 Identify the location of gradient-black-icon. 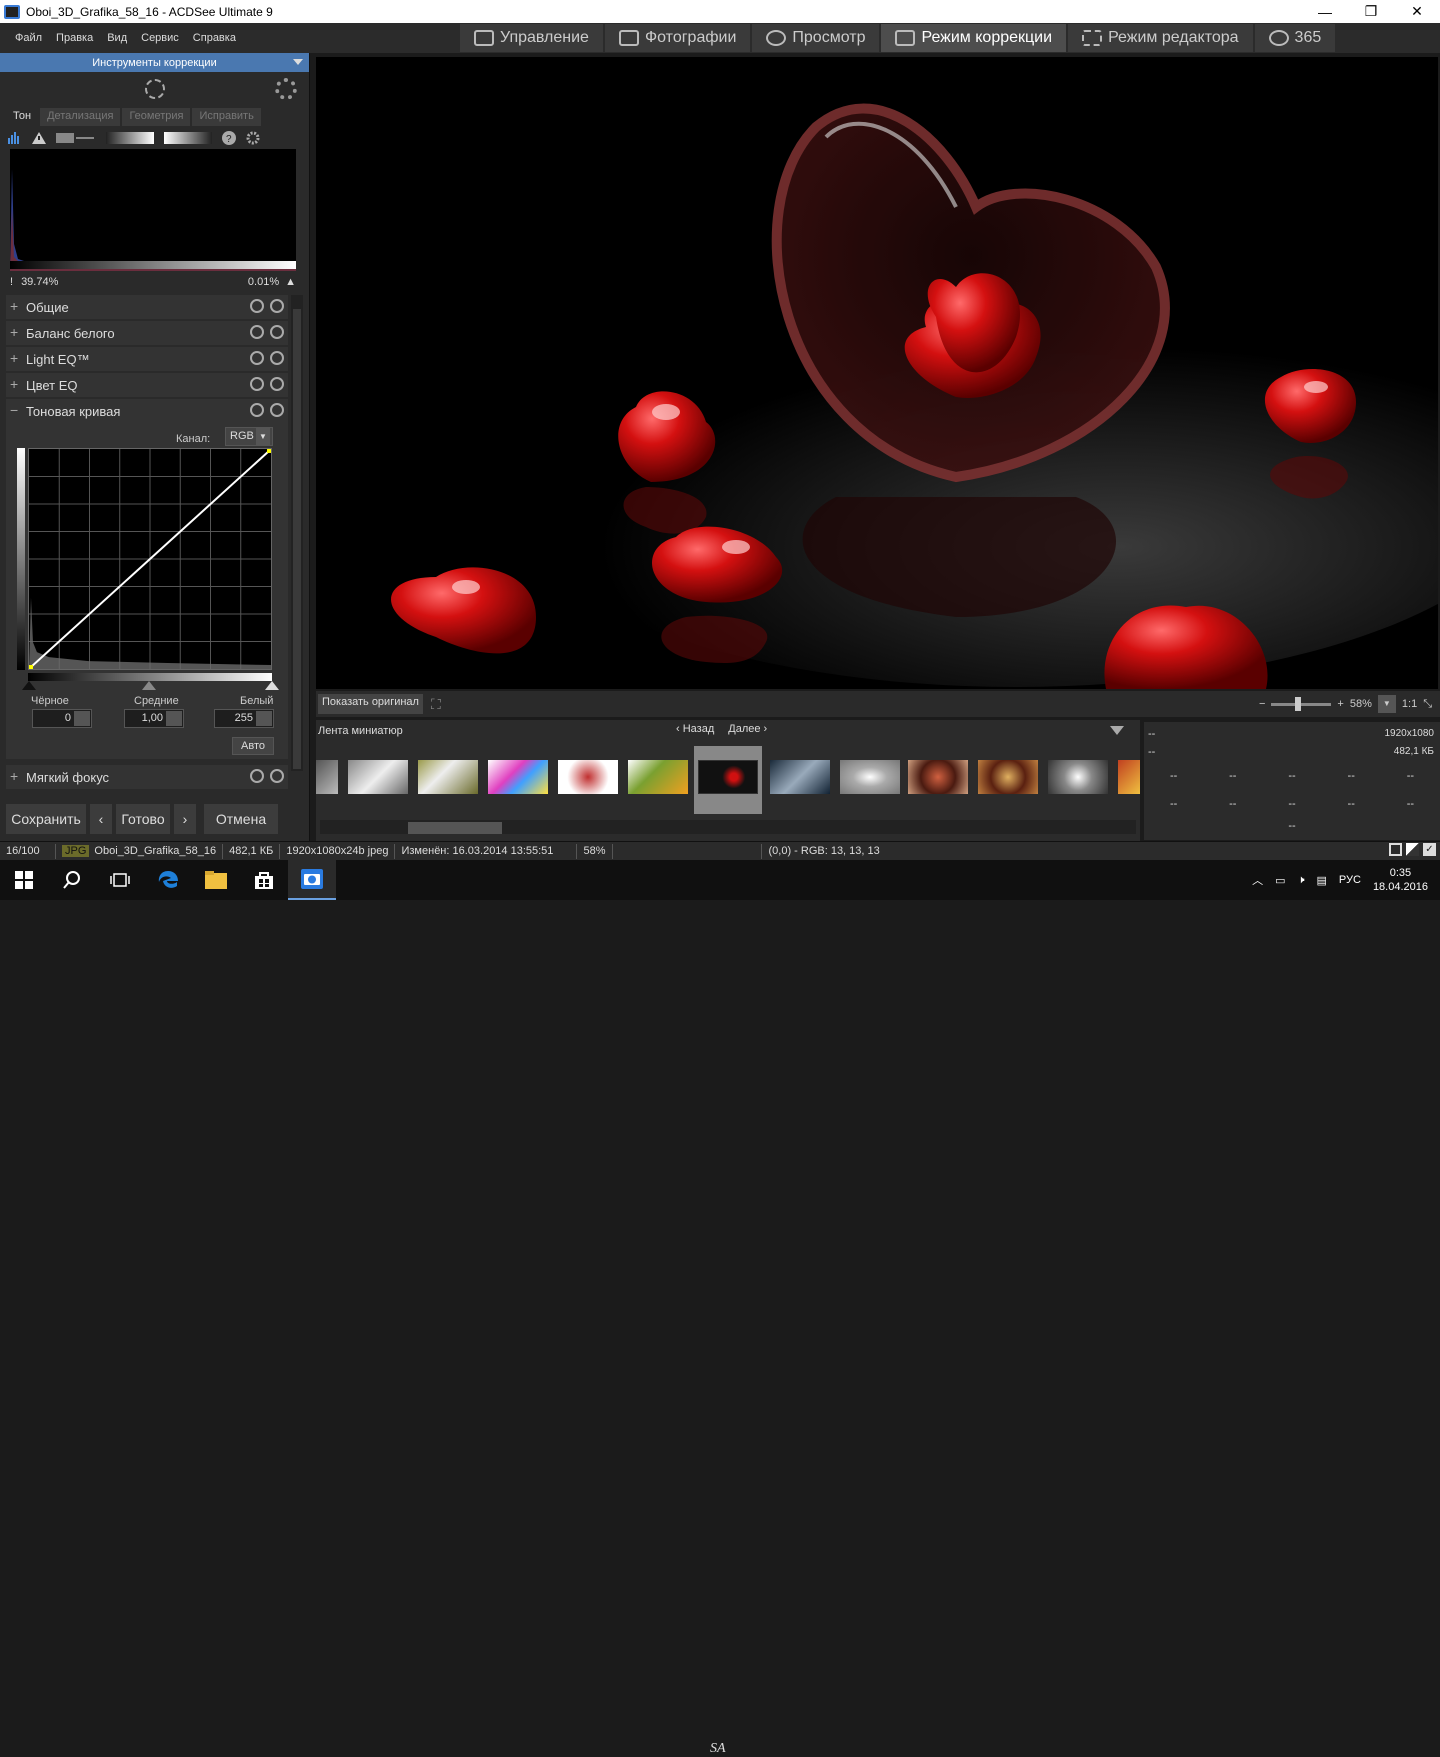
(130, 138).